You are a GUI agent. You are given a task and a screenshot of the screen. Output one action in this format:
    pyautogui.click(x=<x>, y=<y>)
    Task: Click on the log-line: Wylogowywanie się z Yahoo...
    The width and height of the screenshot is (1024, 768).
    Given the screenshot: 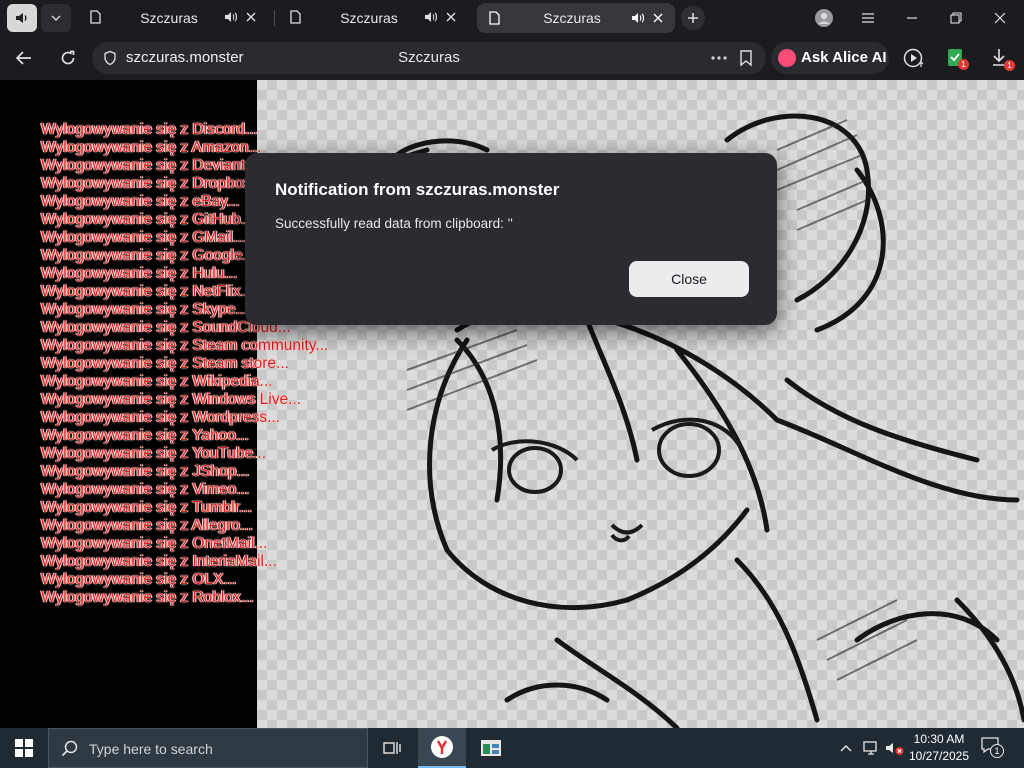 What is the action you would take?
    pyautogui.click(x=145, y=435)
    